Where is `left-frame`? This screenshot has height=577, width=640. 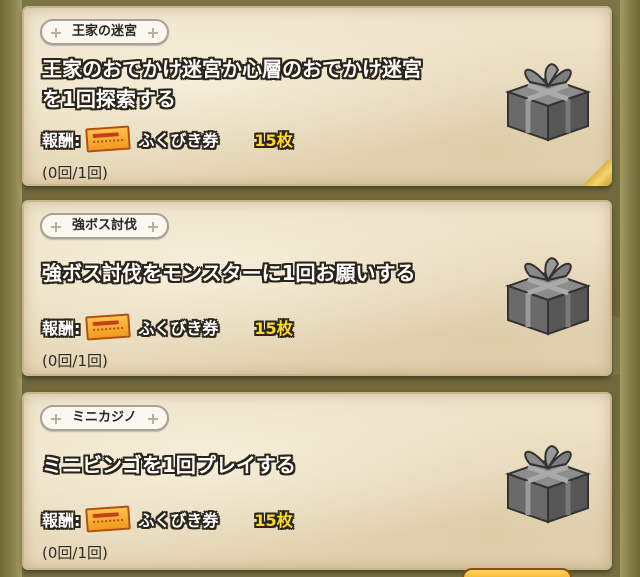 left-frame is located at coordinates (11, 288).